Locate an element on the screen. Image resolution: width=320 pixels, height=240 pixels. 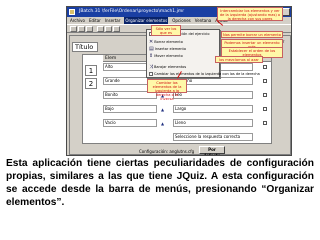
copy-icon is located at coordinates (108, 29).